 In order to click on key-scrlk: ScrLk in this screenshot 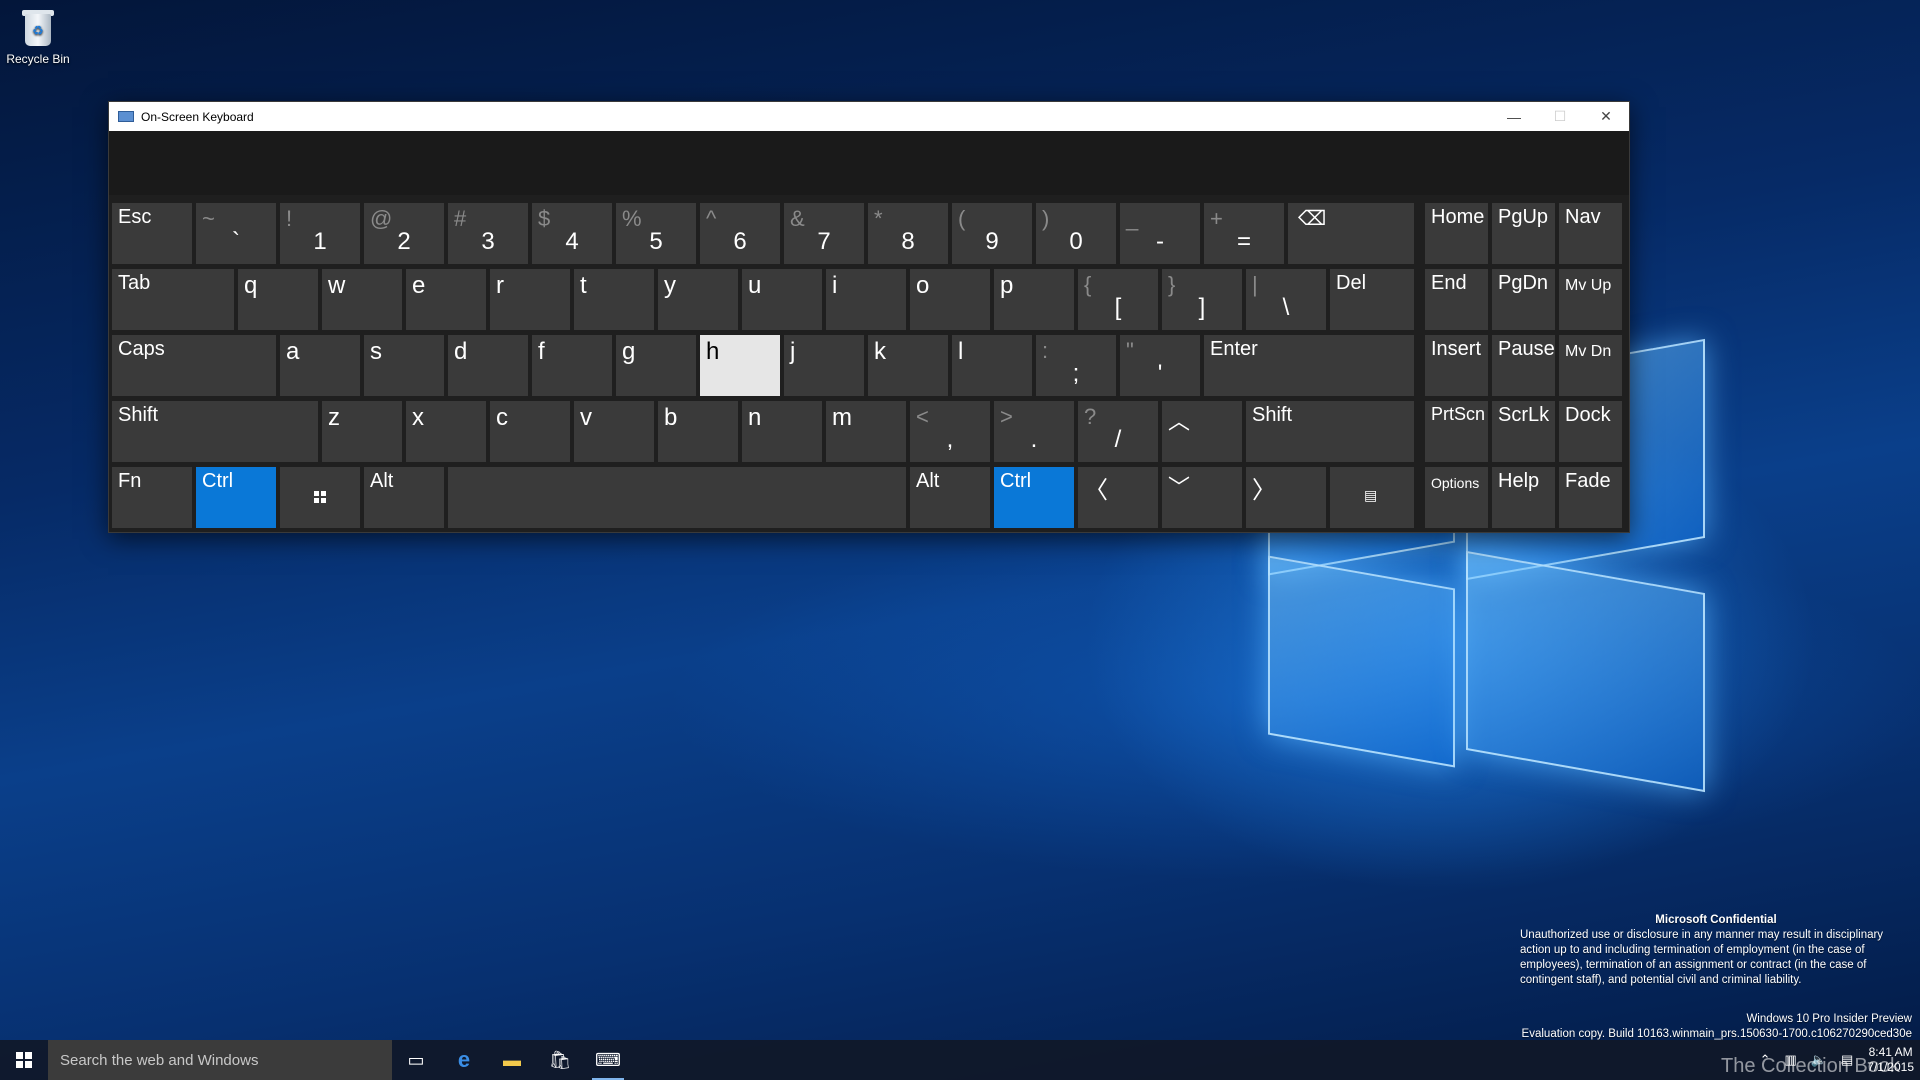, I will do `click(1523, 431)`.